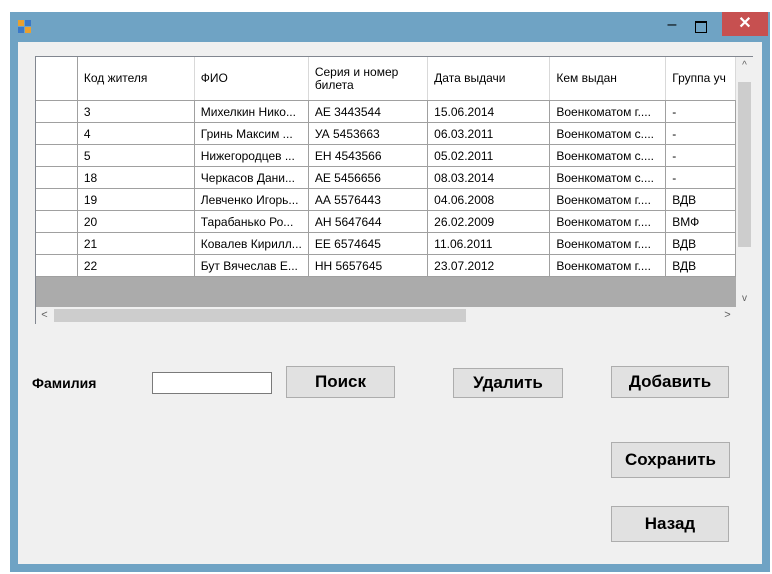  I want to click on column-header: Код жителя, so click(136, 79).